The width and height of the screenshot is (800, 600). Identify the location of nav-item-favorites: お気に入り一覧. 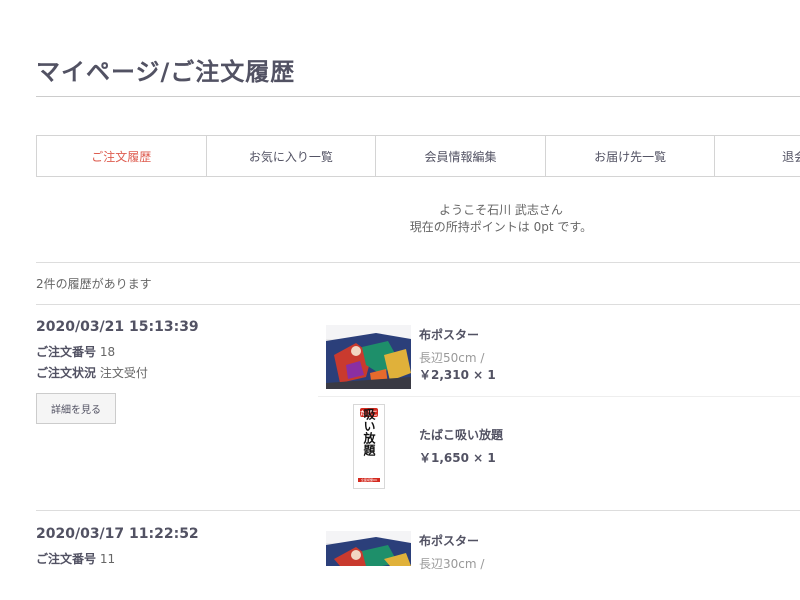
(292, 156).